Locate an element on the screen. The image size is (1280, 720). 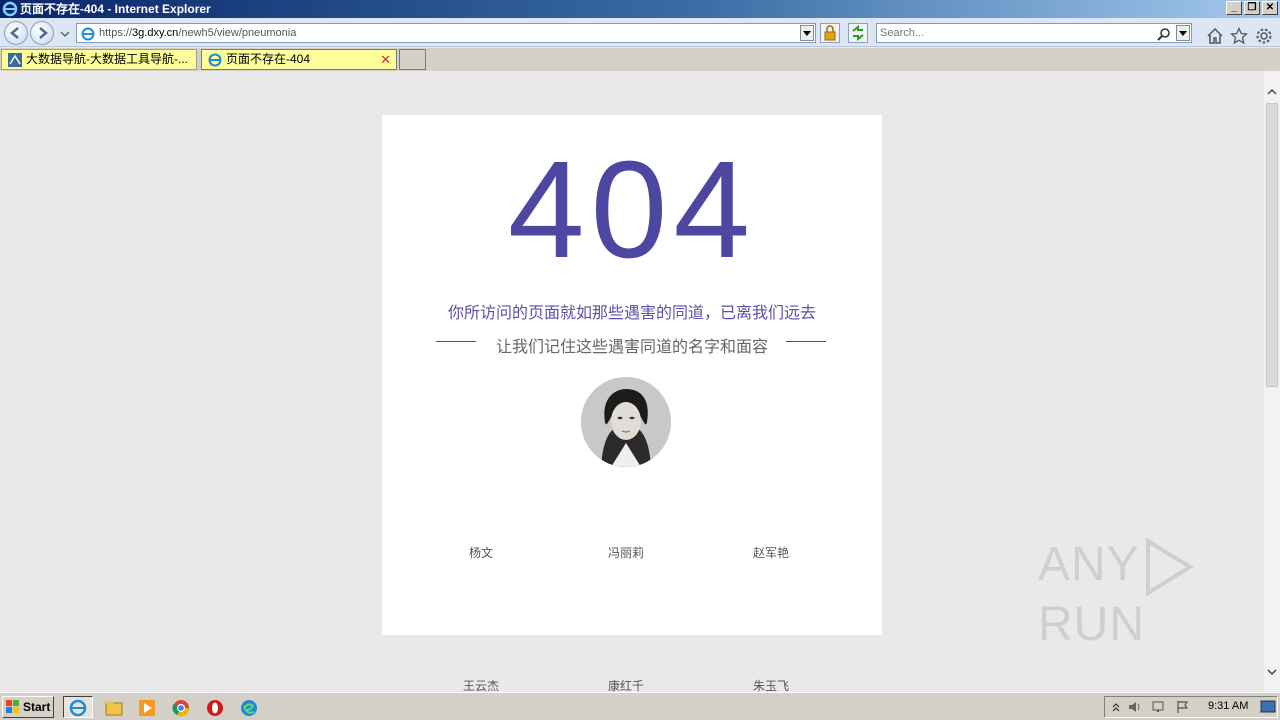
network-icon is located at coordinates (1159, 707).